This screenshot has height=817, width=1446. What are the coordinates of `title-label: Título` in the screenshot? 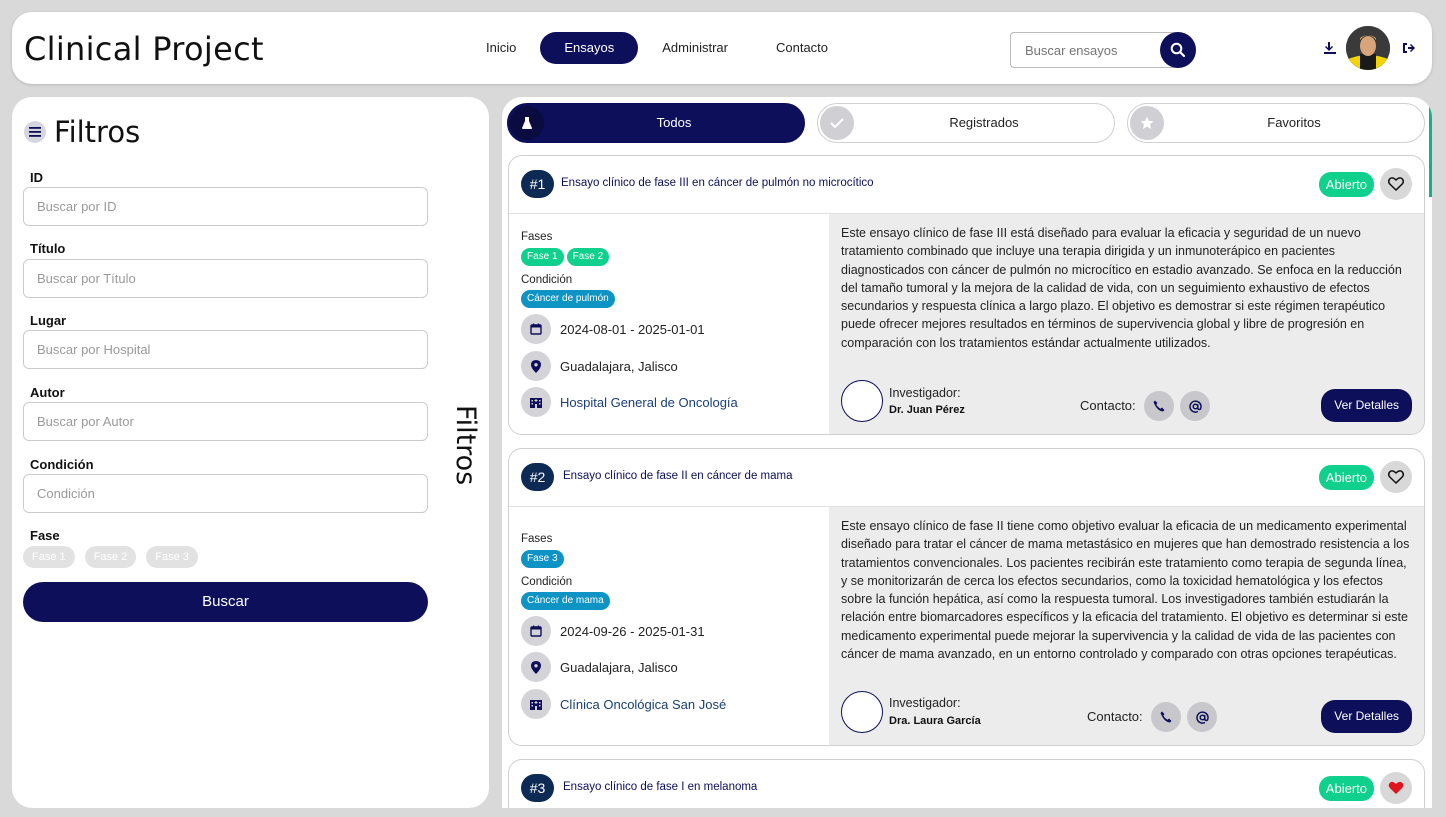 It's located at (48, 248).